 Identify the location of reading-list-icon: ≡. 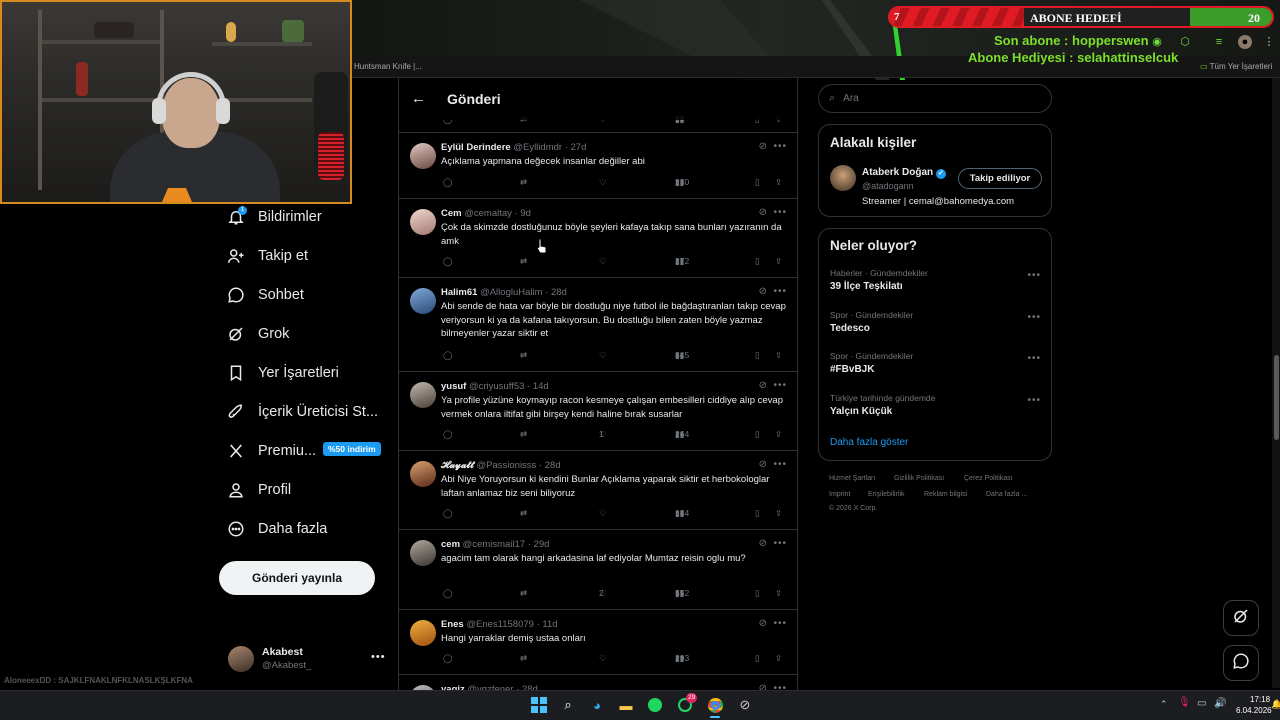
(1219, 42).